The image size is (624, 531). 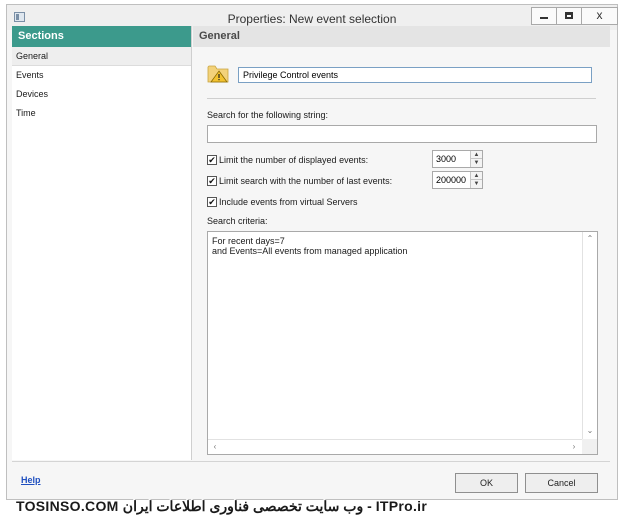 What do you see at coordinates (402, 134) in the screenshot?
I see `search-string-input` at bounding box center [402, 134].